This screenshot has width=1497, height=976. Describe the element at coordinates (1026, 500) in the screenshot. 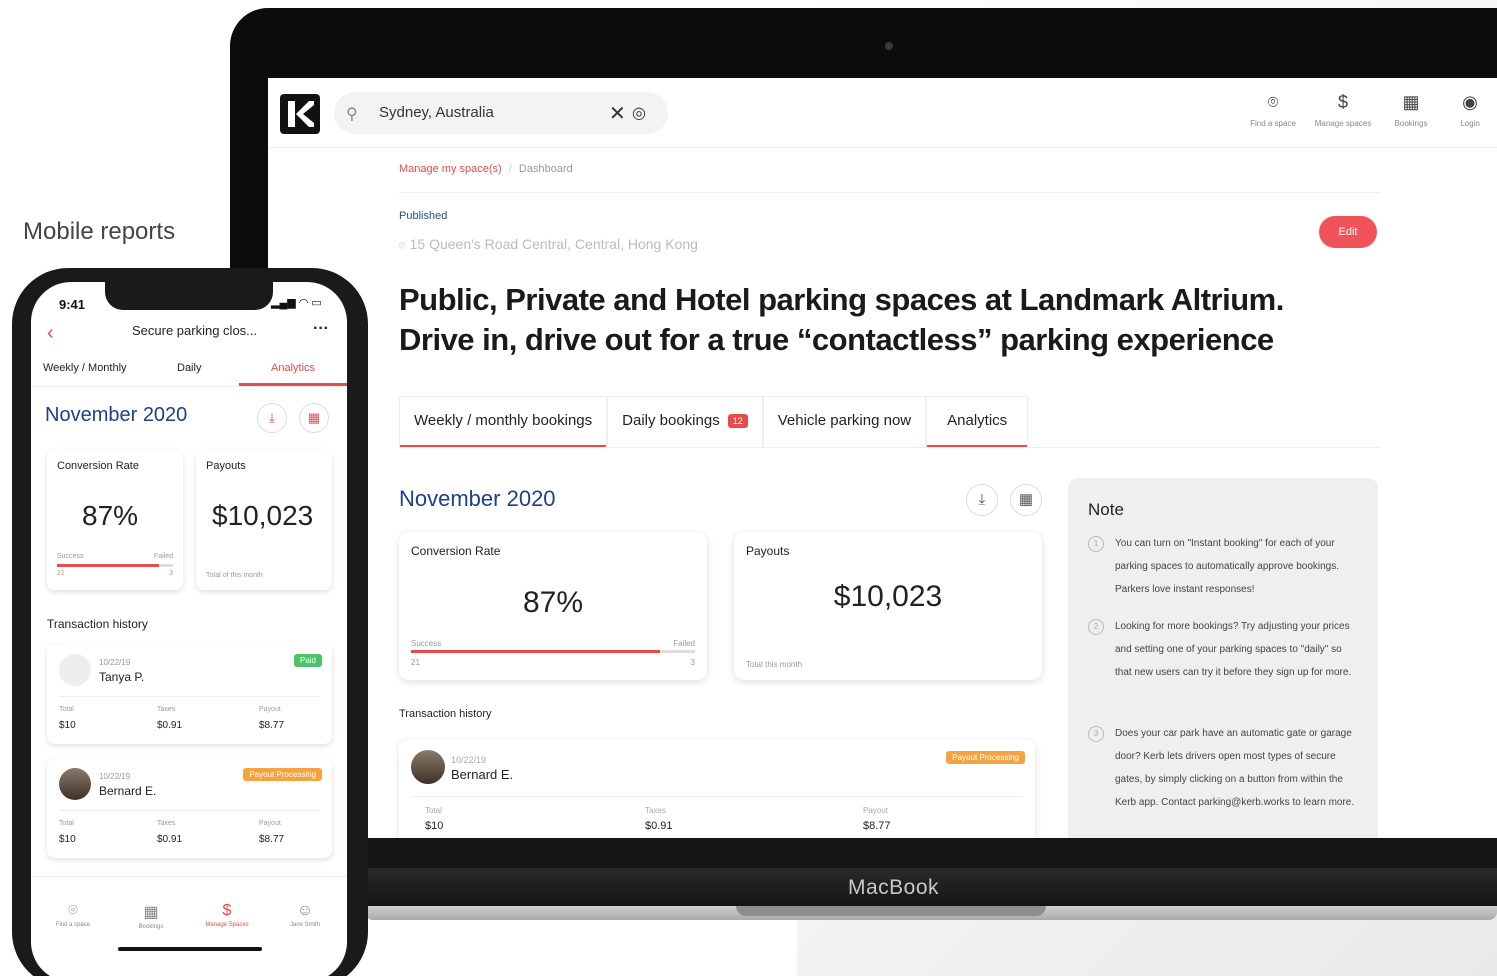

I see `calendar-button: ▦` at that location.